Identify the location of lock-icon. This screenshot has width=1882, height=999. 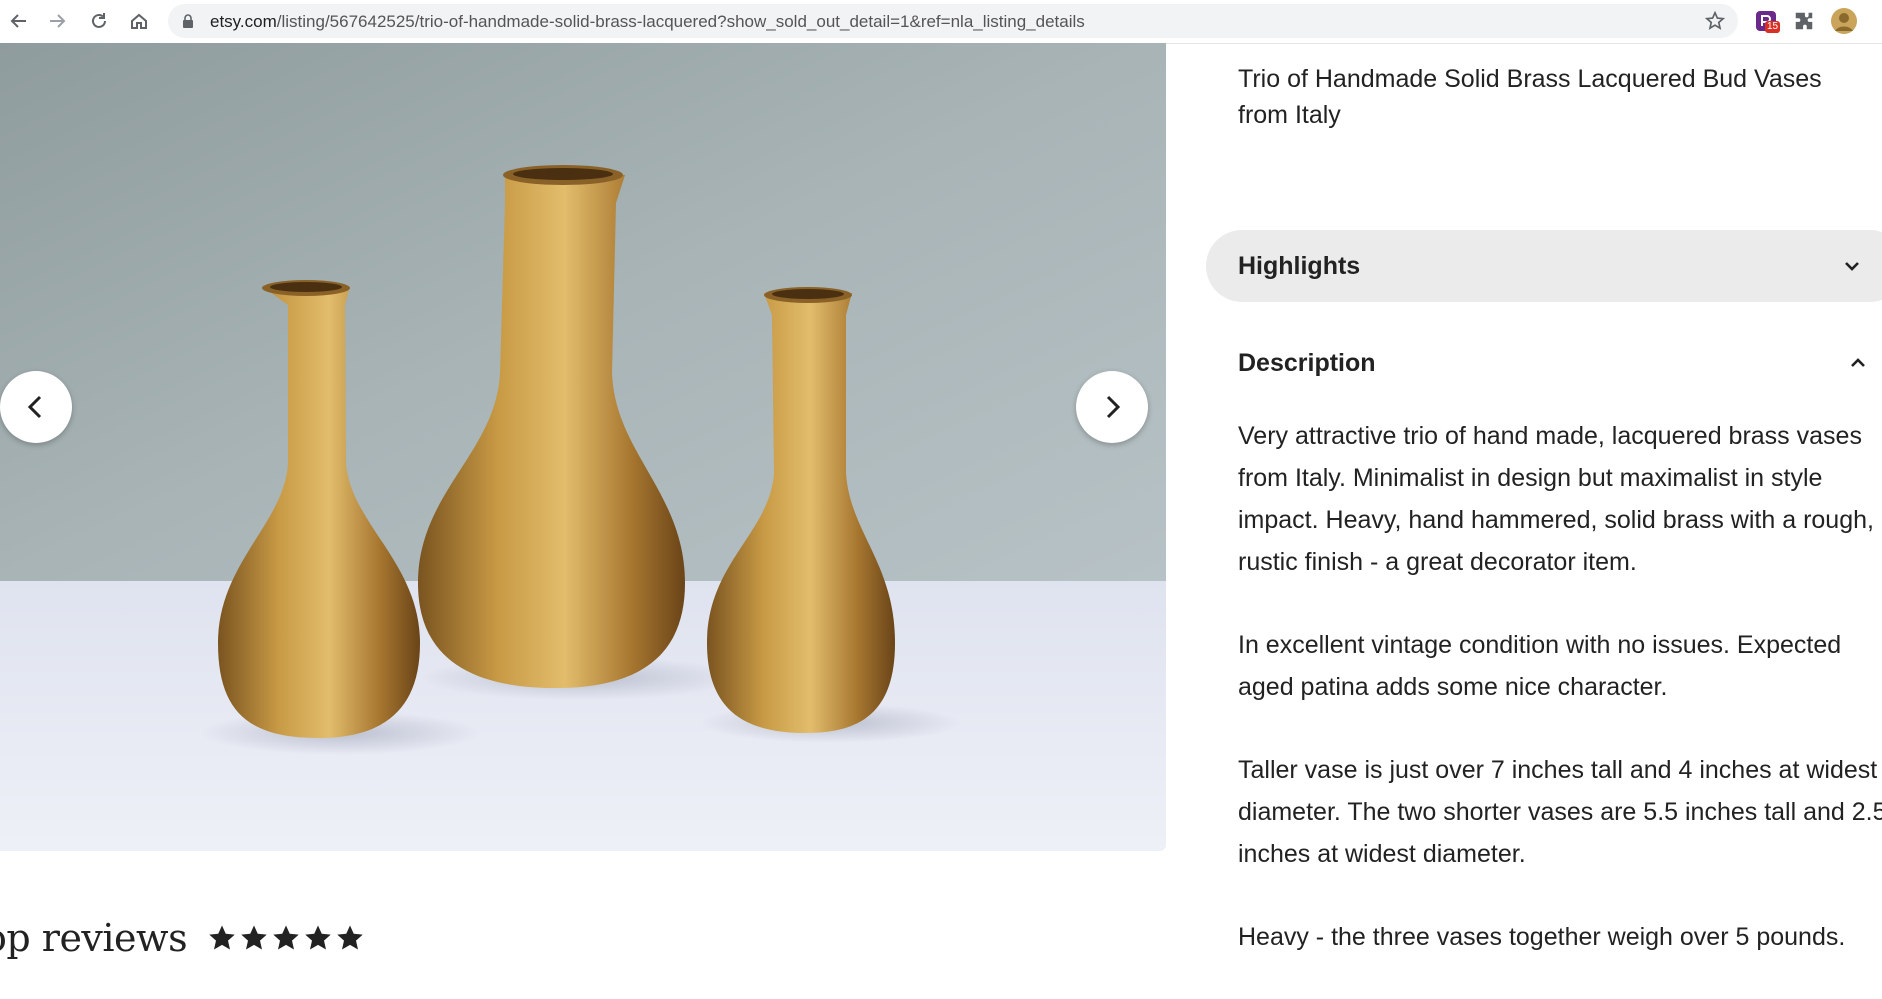
(188, 23).